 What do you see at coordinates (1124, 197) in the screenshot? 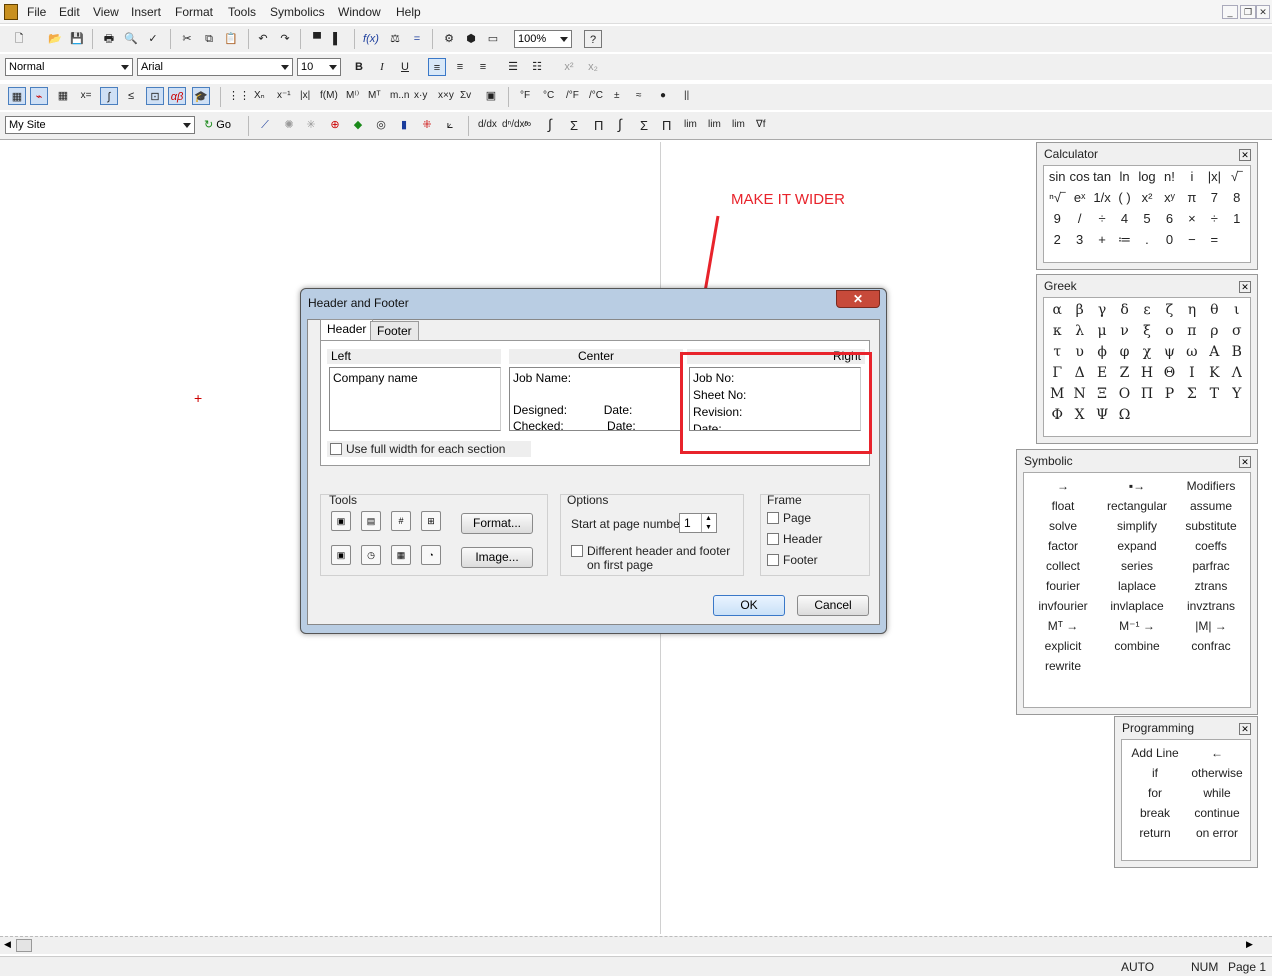
I see `calculator-button: ( )` at bounding box center [1124, 197].